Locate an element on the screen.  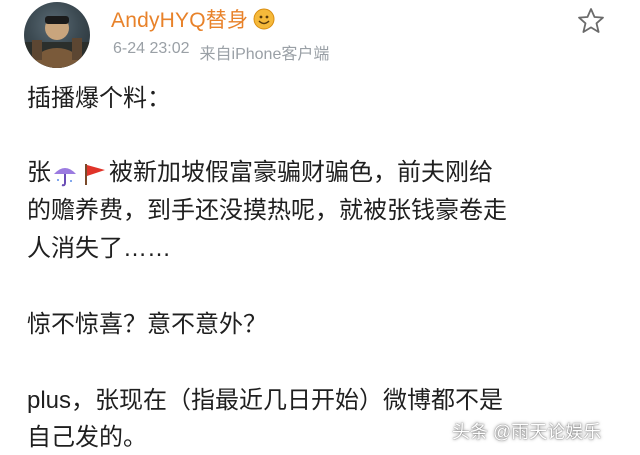
username-row: AndyHYQ替身 is located at coordinates (193, 19).